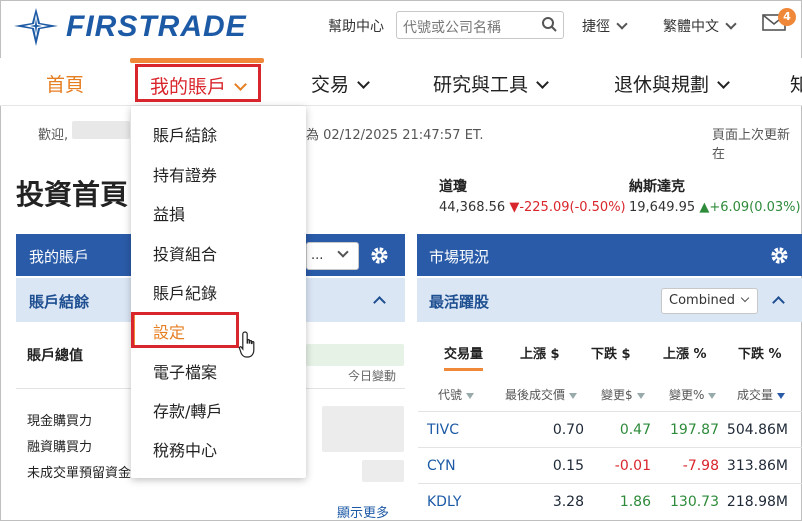  I want to click on table-row: TIVC 0.70 0.47 197.87 504.86M, so click(610, 429).